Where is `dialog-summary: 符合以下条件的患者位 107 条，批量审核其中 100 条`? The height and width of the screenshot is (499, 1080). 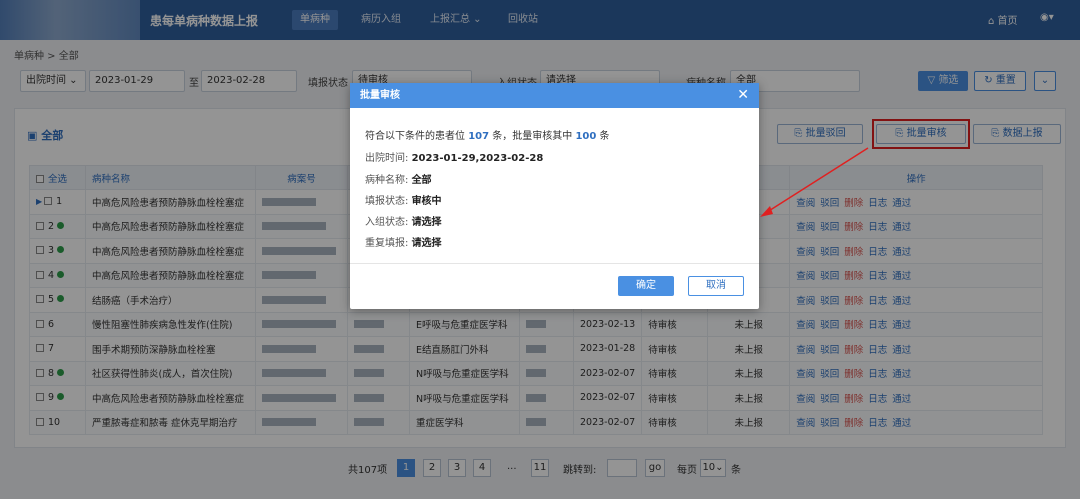
dialog-summary: 符合以下条件的患者位 107 条，批量审核其中 100 条 is located at coordinates (487, 134).